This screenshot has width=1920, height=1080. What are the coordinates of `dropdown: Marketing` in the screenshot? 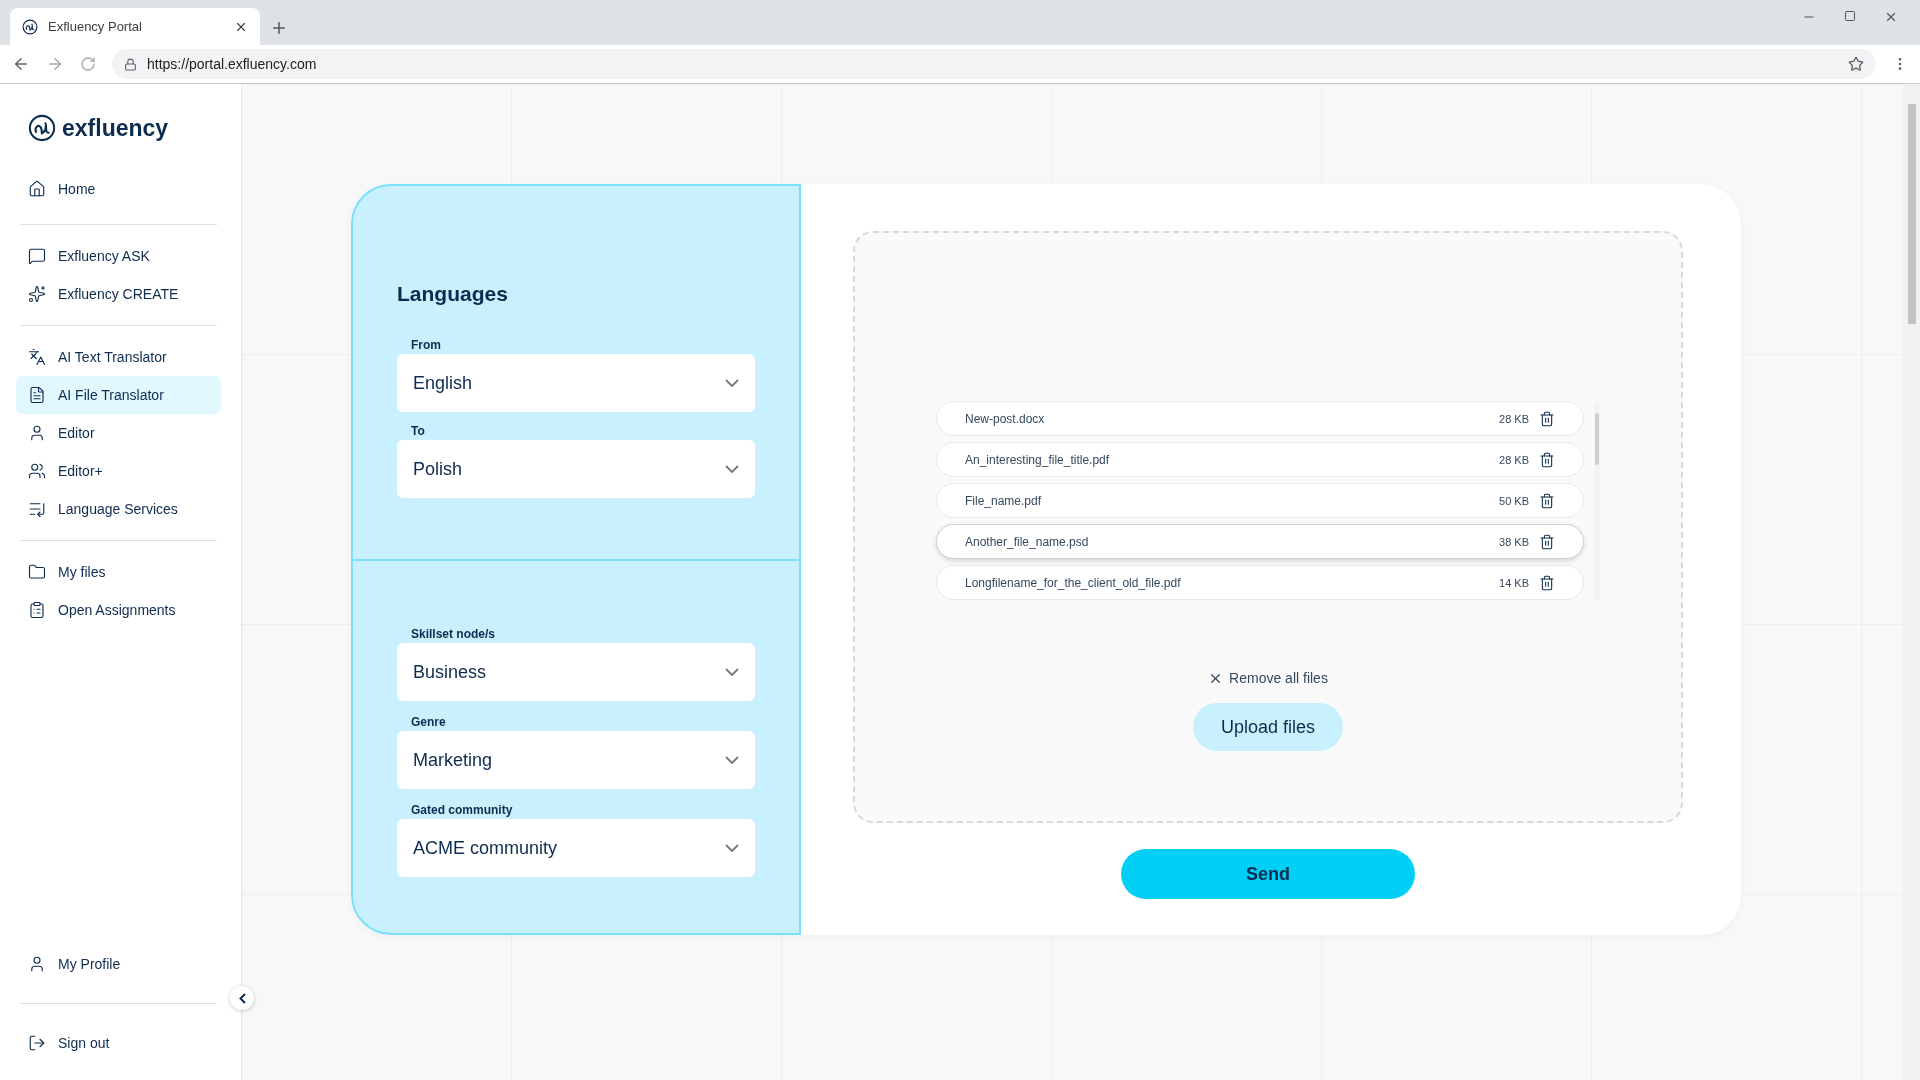 It's located at (576, 760).